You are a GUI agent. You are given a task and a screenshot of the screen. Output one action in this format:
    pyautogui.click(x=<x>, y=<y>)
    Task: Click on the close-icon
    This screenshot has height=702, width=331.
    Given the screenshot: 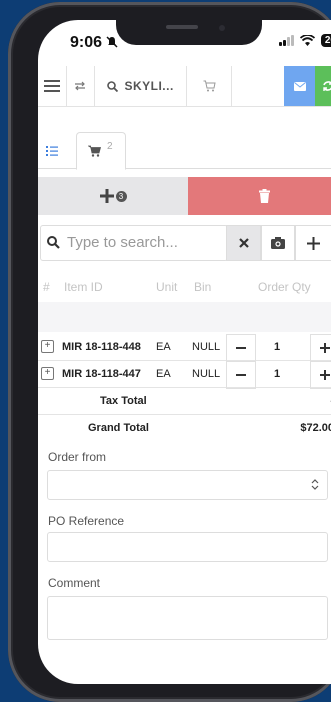 What is the action you would take?
    pyautogui.click(x=244, y=243)
    